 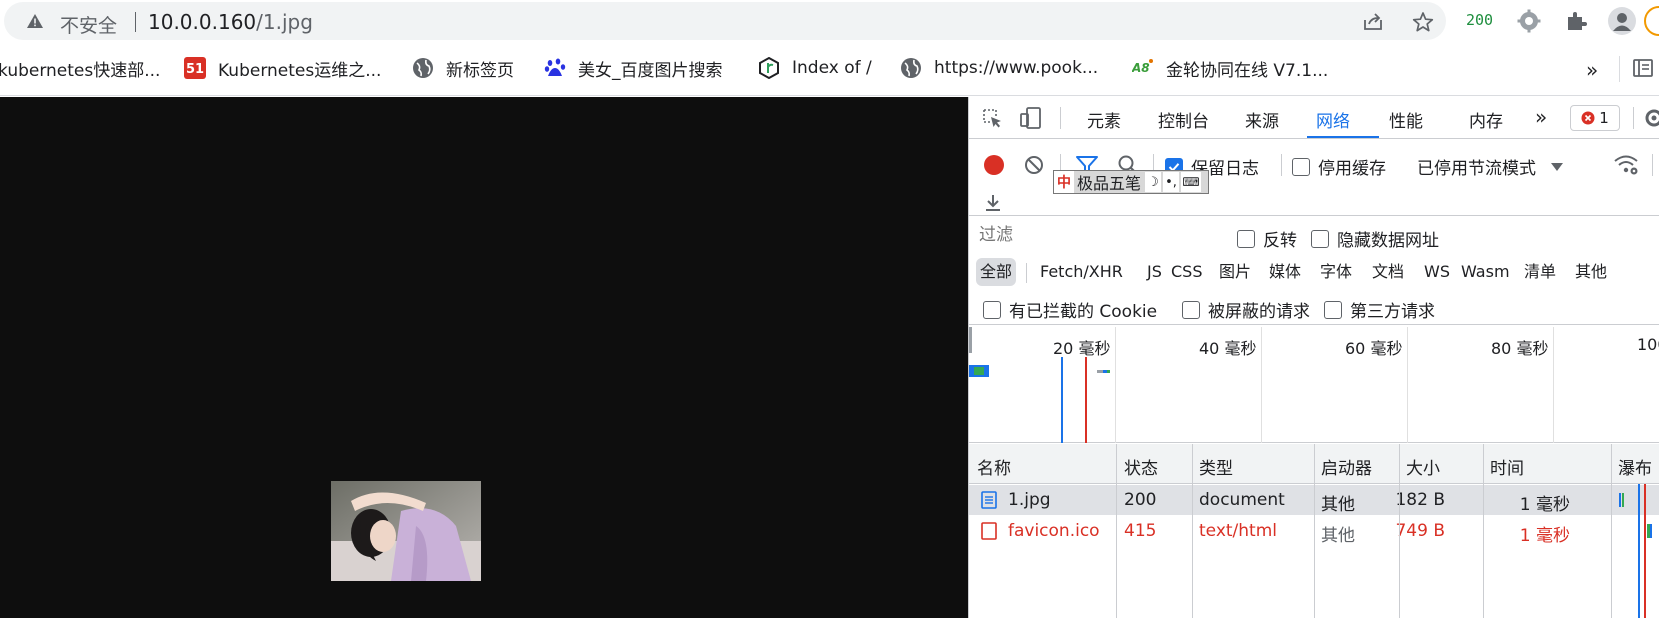 What do you see at coordinates (989, 500) in the screenshot?
I see `document-file-icon` at bounding box center [989, 500].